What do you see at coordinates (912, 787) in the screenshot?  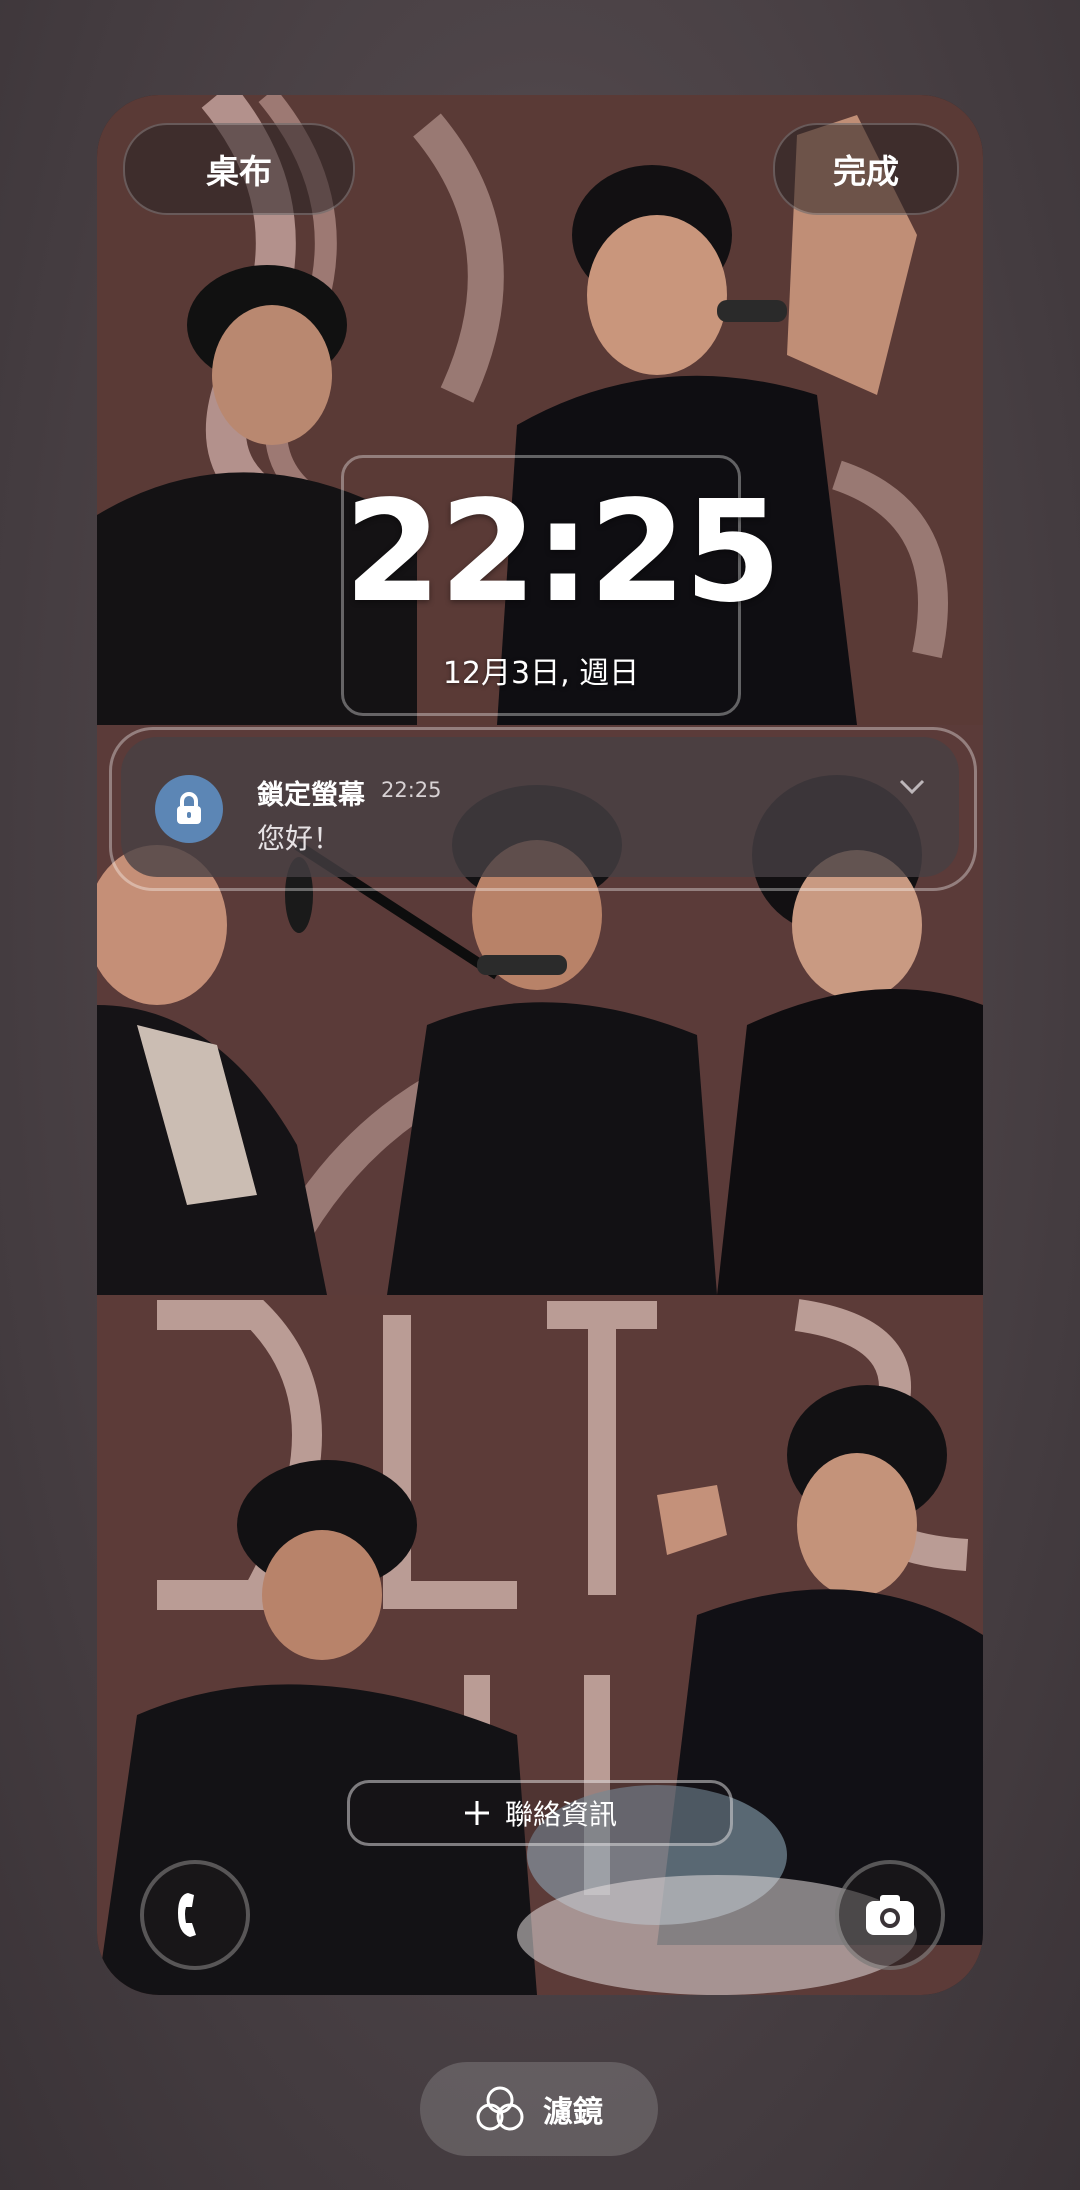 I see `chevron-down-icon` at bounding box center [912, 787].